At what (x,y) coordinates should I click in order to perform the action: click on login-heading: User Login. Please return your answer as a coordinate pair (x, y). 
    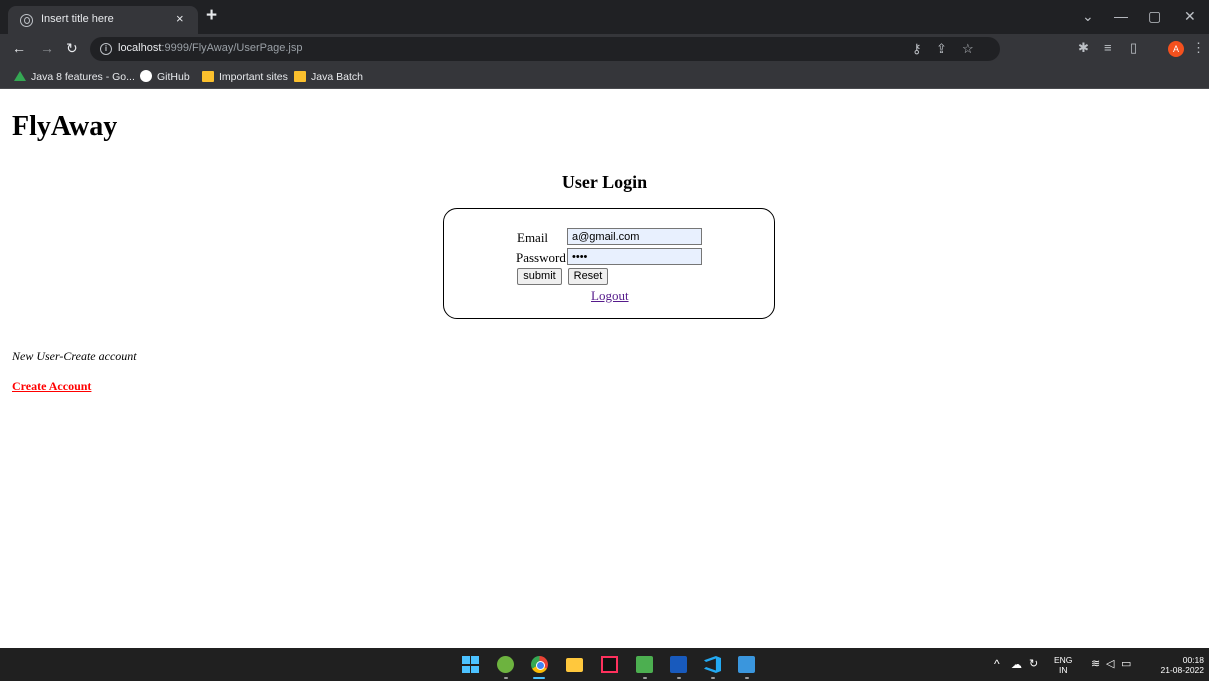
    Looking at the image, I should click on (604, 182).